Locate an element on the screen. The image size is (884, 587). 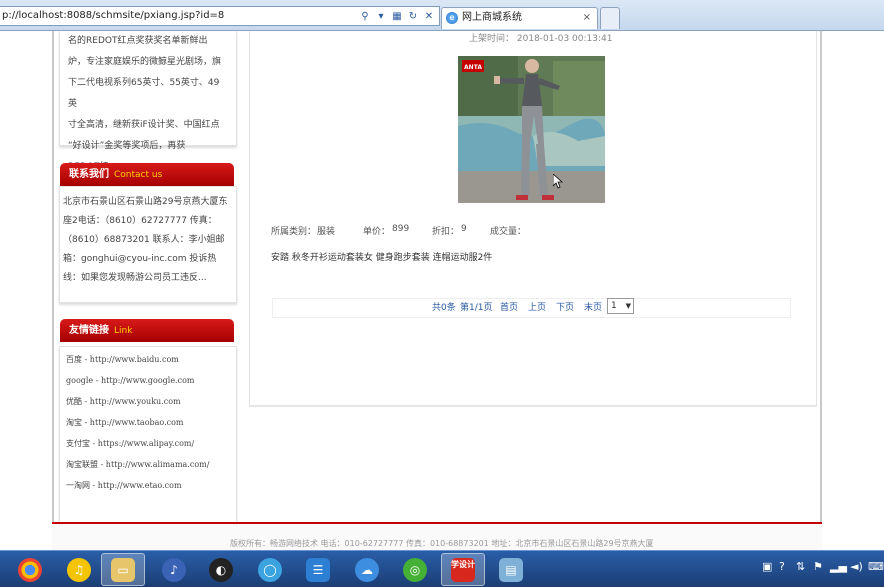
link-item: 优酷 - http://www.youku.com is located at coordinates (148, 401).